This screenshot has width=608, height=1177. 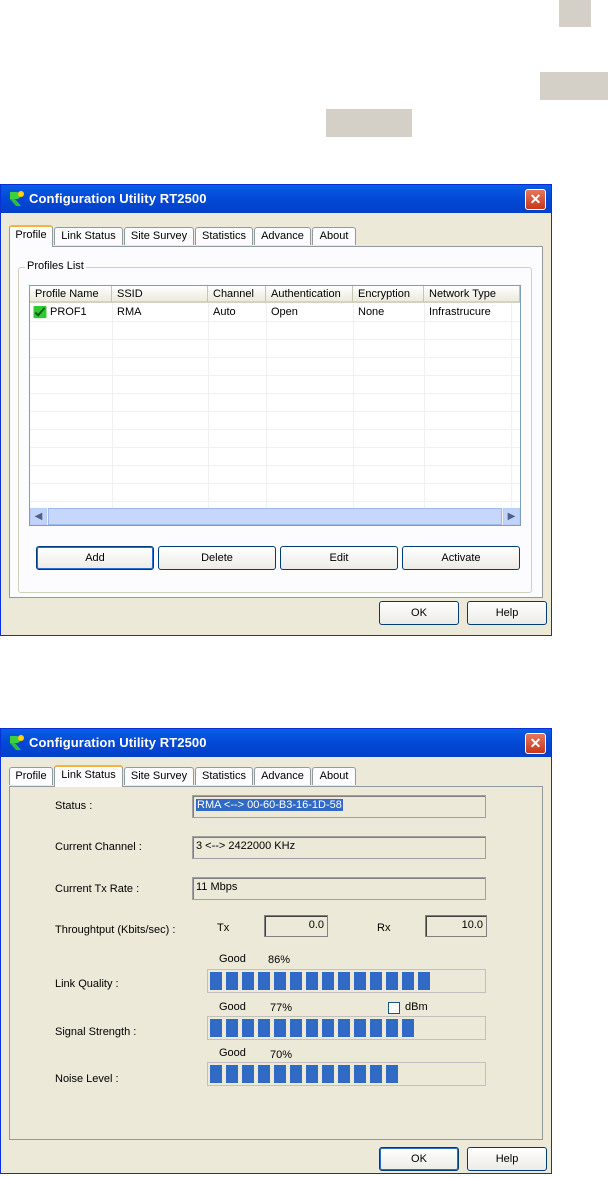 I want to click on noise-level-rating: Good, so click(x=232, y=1053).